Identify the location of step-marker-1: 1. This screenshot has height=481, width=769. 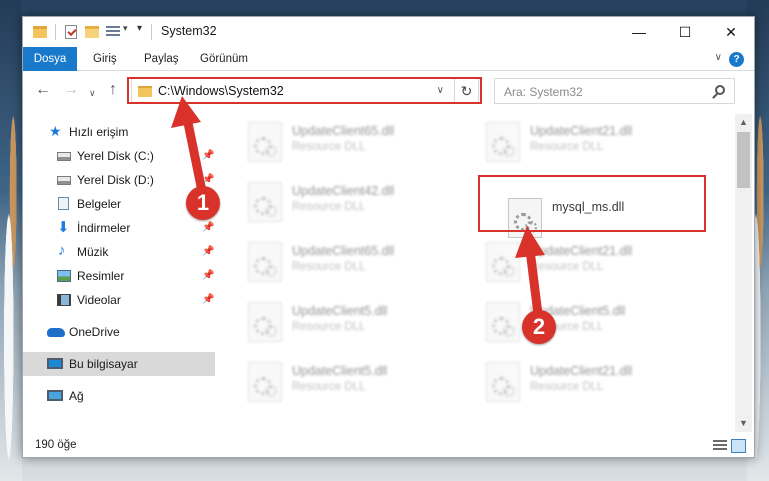
(203, 203).